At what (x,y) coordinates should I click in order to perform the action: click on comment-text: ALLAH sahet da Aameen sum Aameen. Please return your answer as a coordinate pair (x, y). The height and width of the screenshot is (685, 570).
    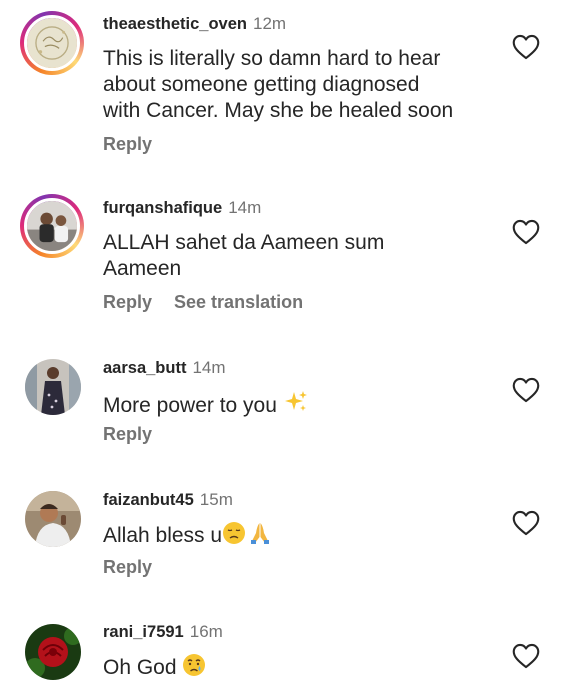
    Looking at the image, I should click on (293, 256).